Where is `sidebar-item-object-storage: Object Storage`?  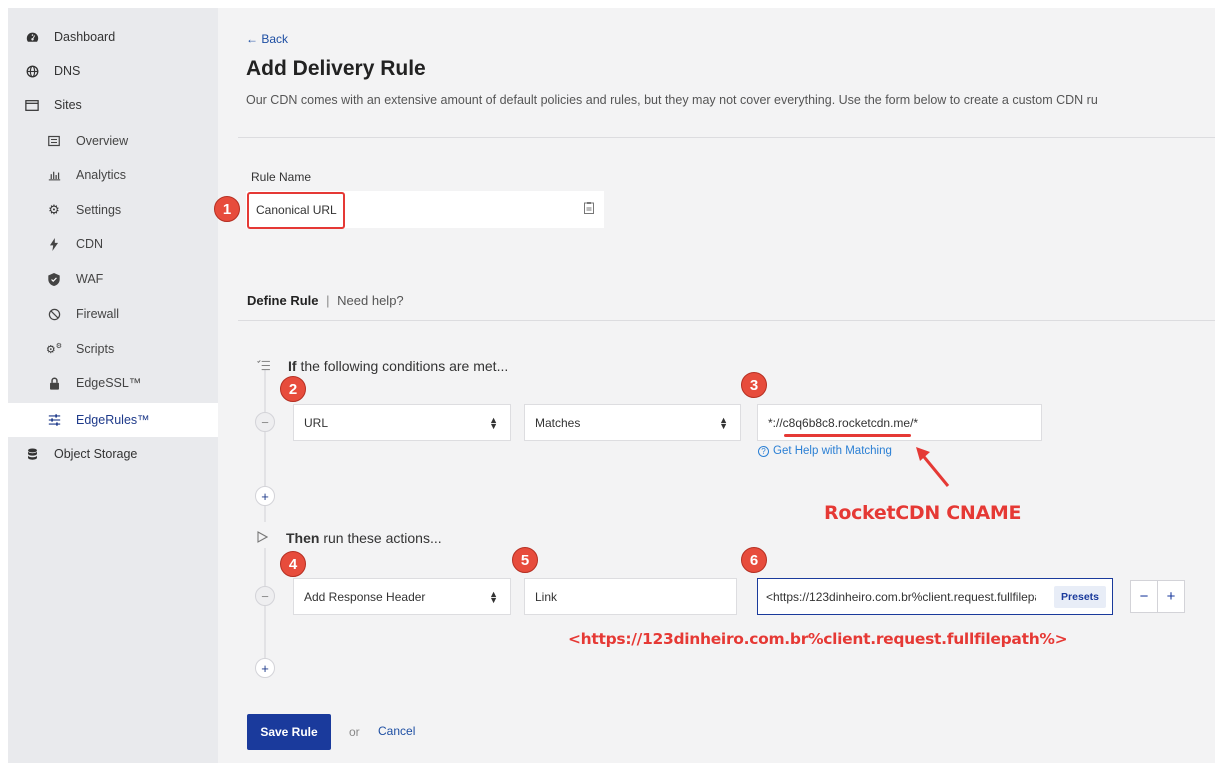
sidebar-item-object-storage: Object Storage is located at coordinates (113, 454).